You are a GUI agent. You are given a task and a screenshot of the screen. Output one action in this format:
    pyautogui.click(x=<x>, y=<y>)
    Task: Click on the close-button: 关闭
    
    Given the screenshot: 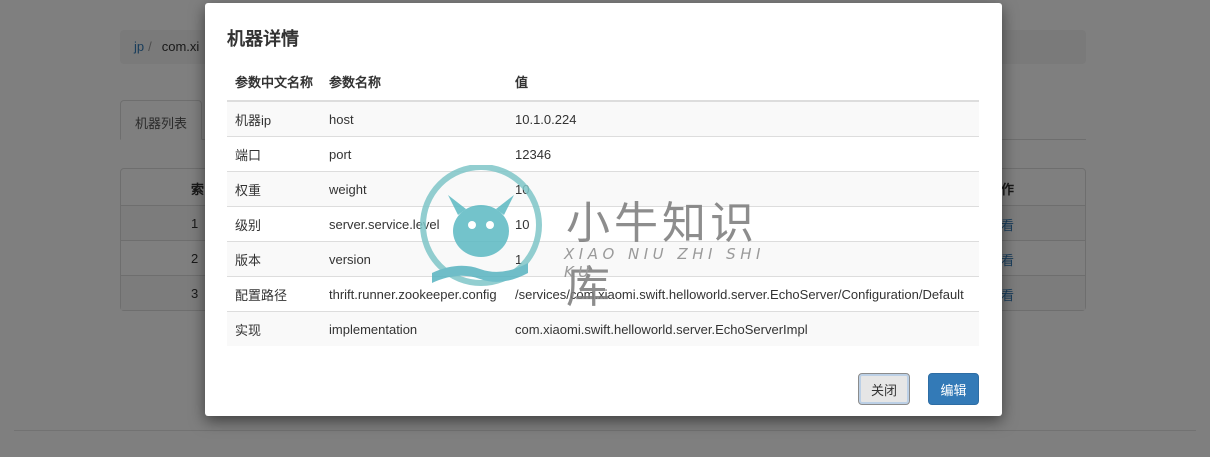 What is the action you would take?
    pyautogui.click(x=884, y=389)
    